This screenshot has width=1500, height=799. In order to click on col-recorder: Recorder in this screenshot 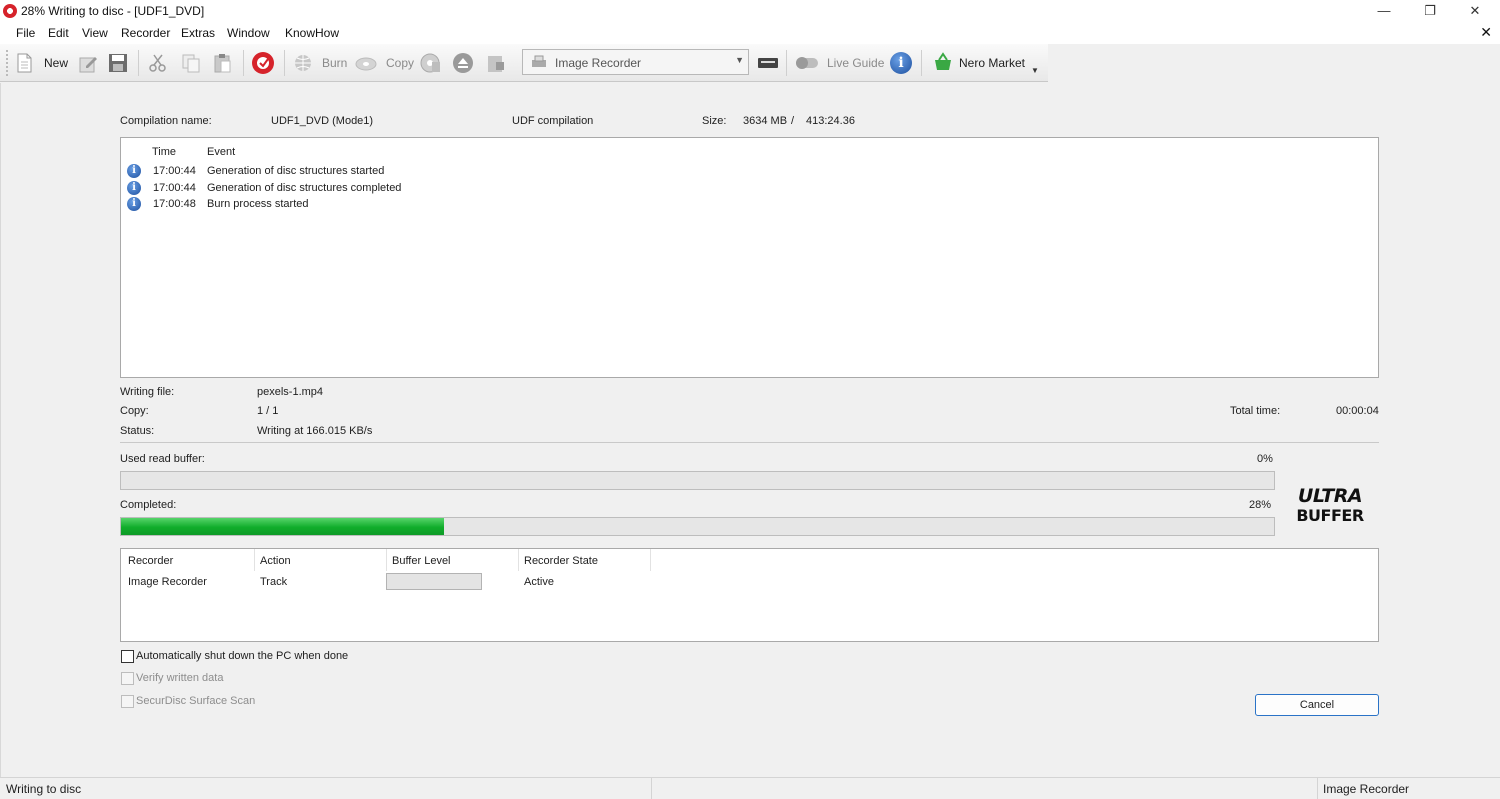, I will do `click(150, 561)`.